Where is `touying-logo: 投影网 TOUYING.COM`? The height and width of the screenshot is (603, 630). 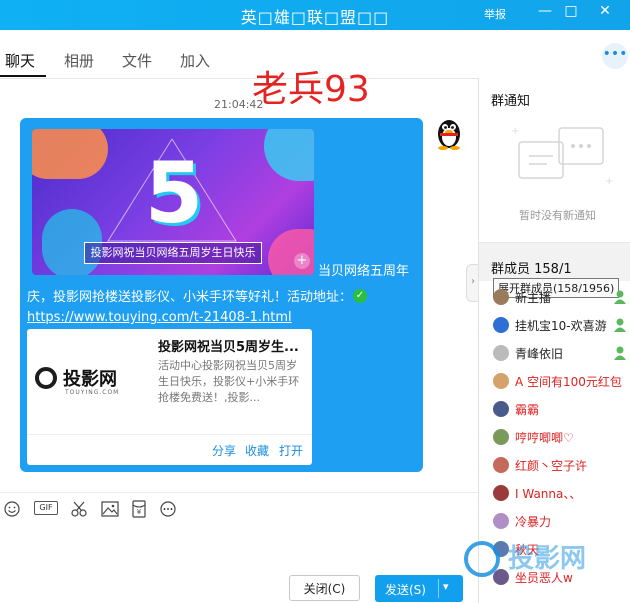
touying-logo: 投影网 TOUYING.COM is located at coordinates (85, 381).